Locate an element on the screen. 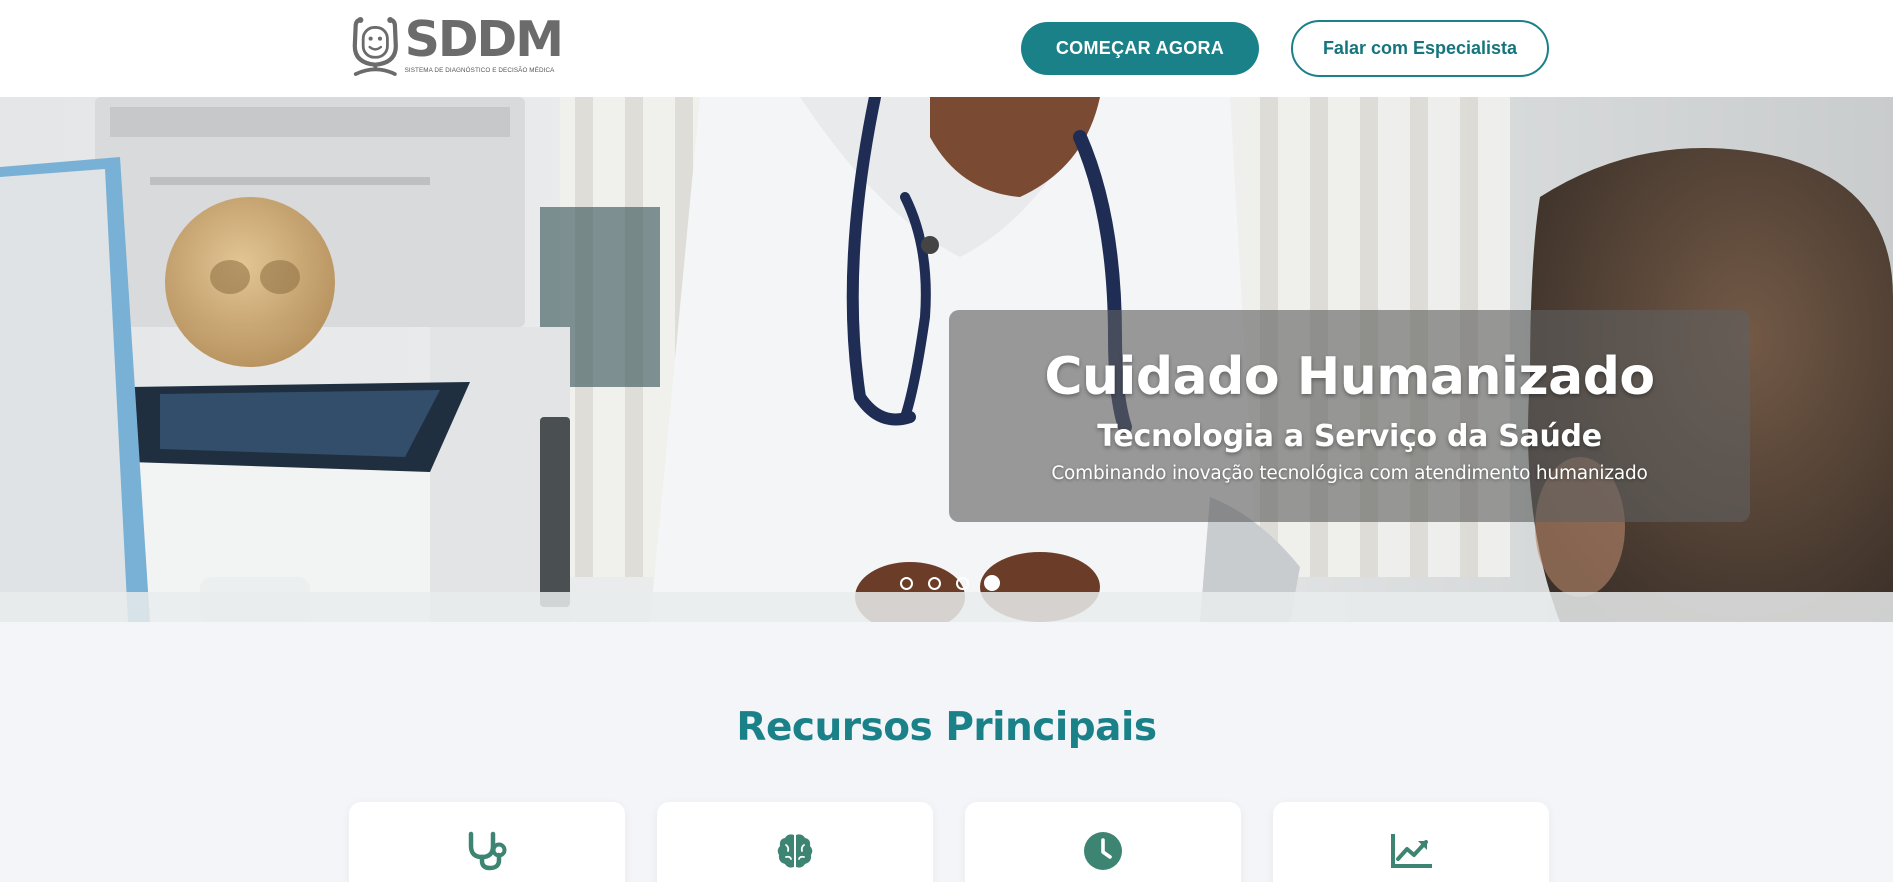 The image size is (1893, 882). feature-card-ai is located at coordinates (795, 842).